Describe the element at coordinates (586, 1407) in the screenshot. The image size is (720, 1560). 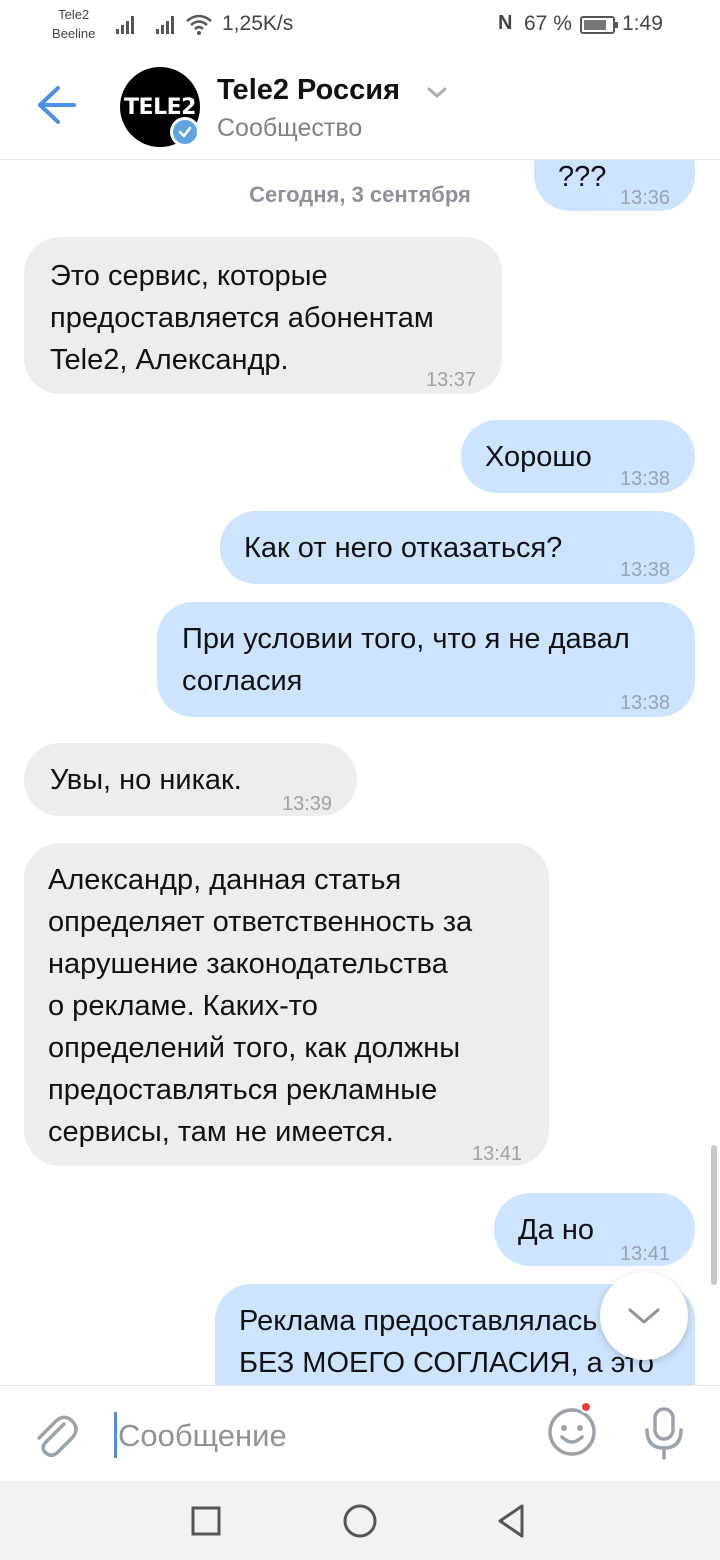
I see `notification-dot` at that location.